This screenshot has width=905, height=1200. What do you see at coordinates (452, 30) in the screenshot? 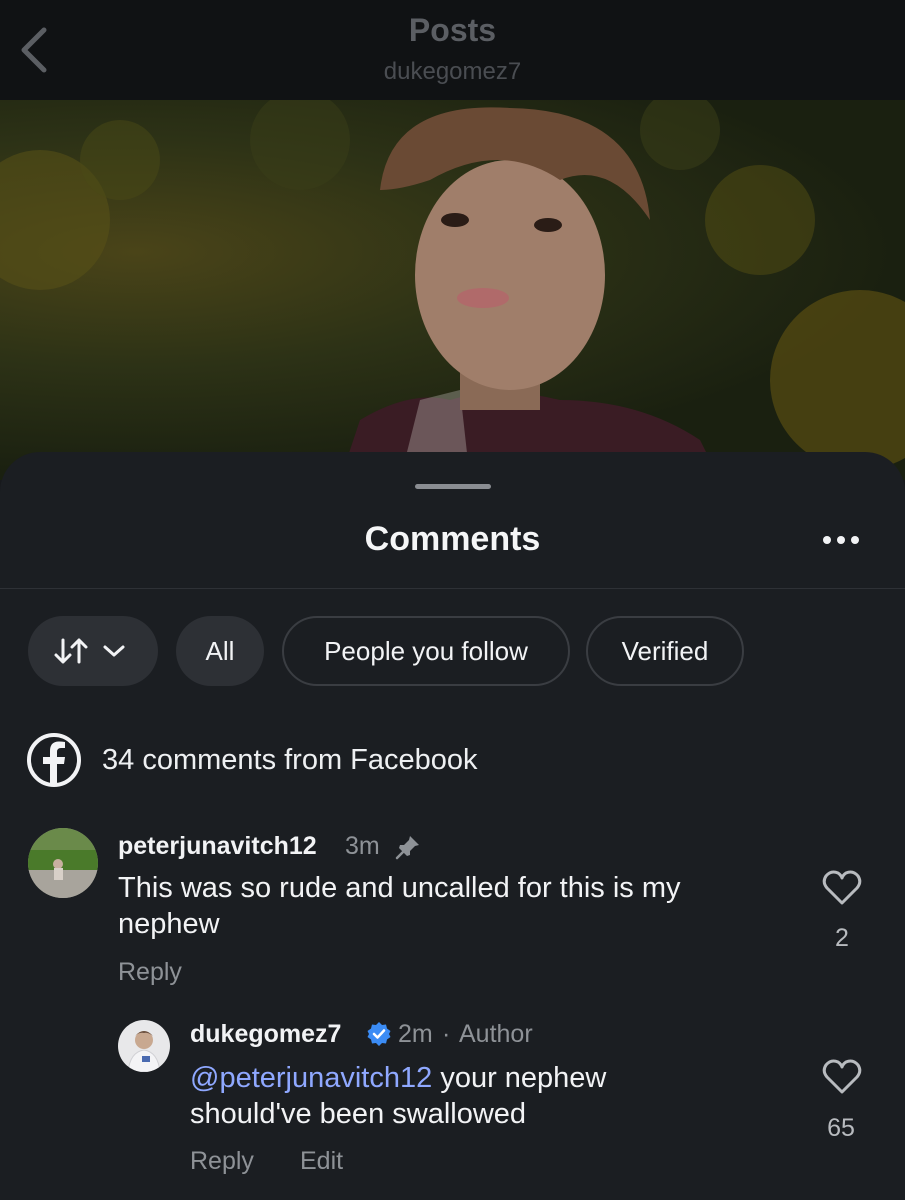
I see `page-title: Posts` at bounding box center [452, 30].